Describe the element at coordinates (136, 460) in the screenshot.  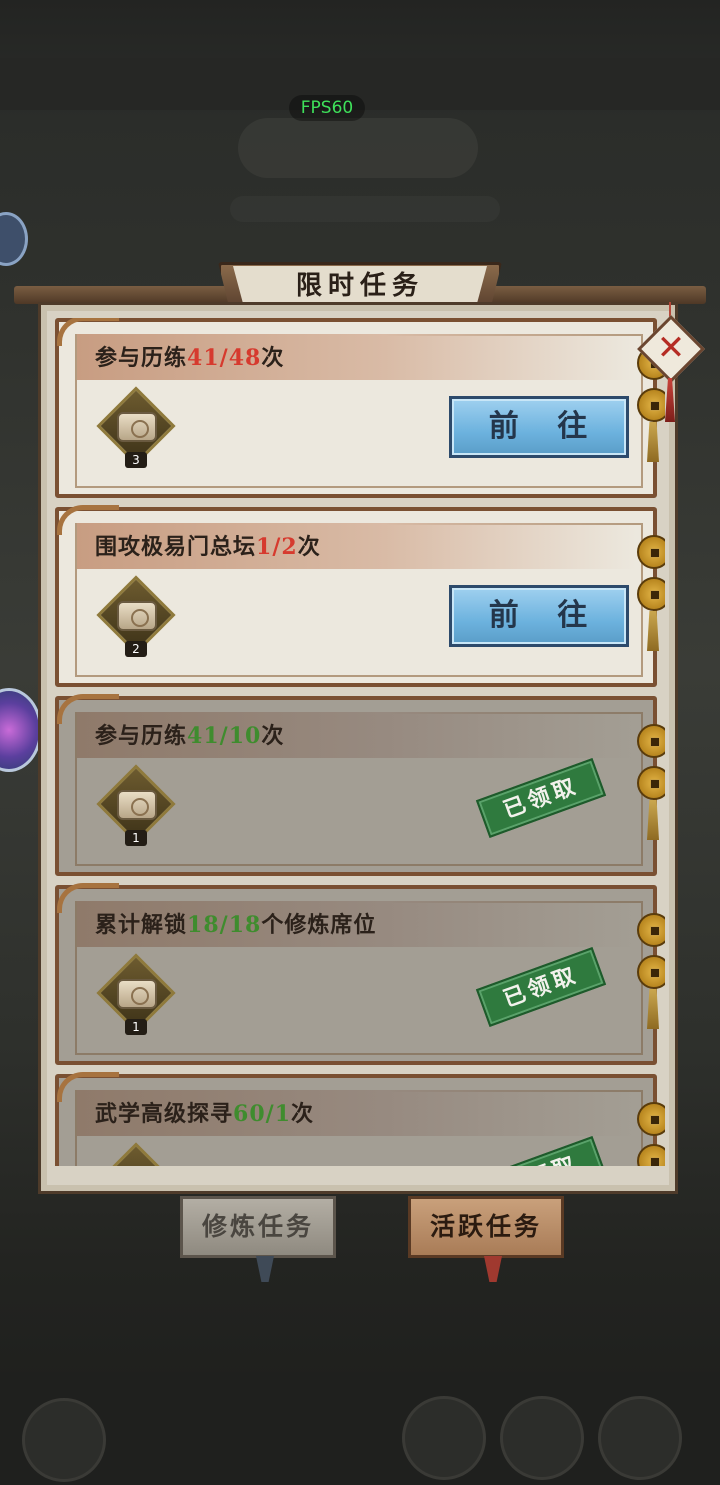
I see `reward-count: 3` at that location.